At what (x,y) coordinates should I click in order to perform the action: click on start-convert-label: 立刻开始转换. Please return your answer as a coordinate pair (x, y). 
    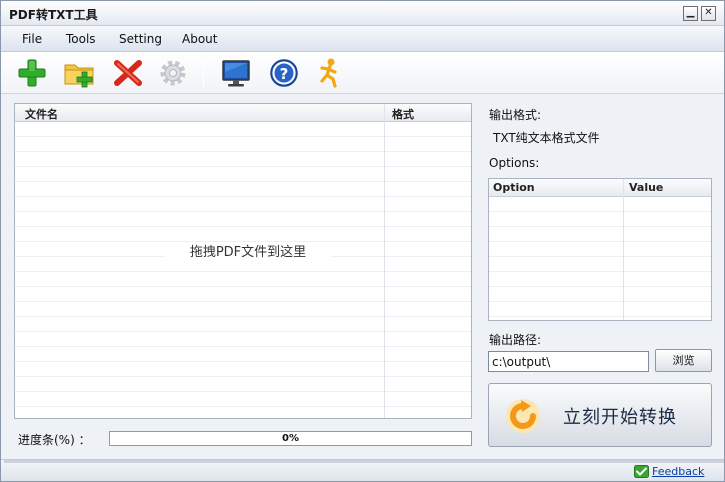
    Looking at the image, I should click on (620, 417).